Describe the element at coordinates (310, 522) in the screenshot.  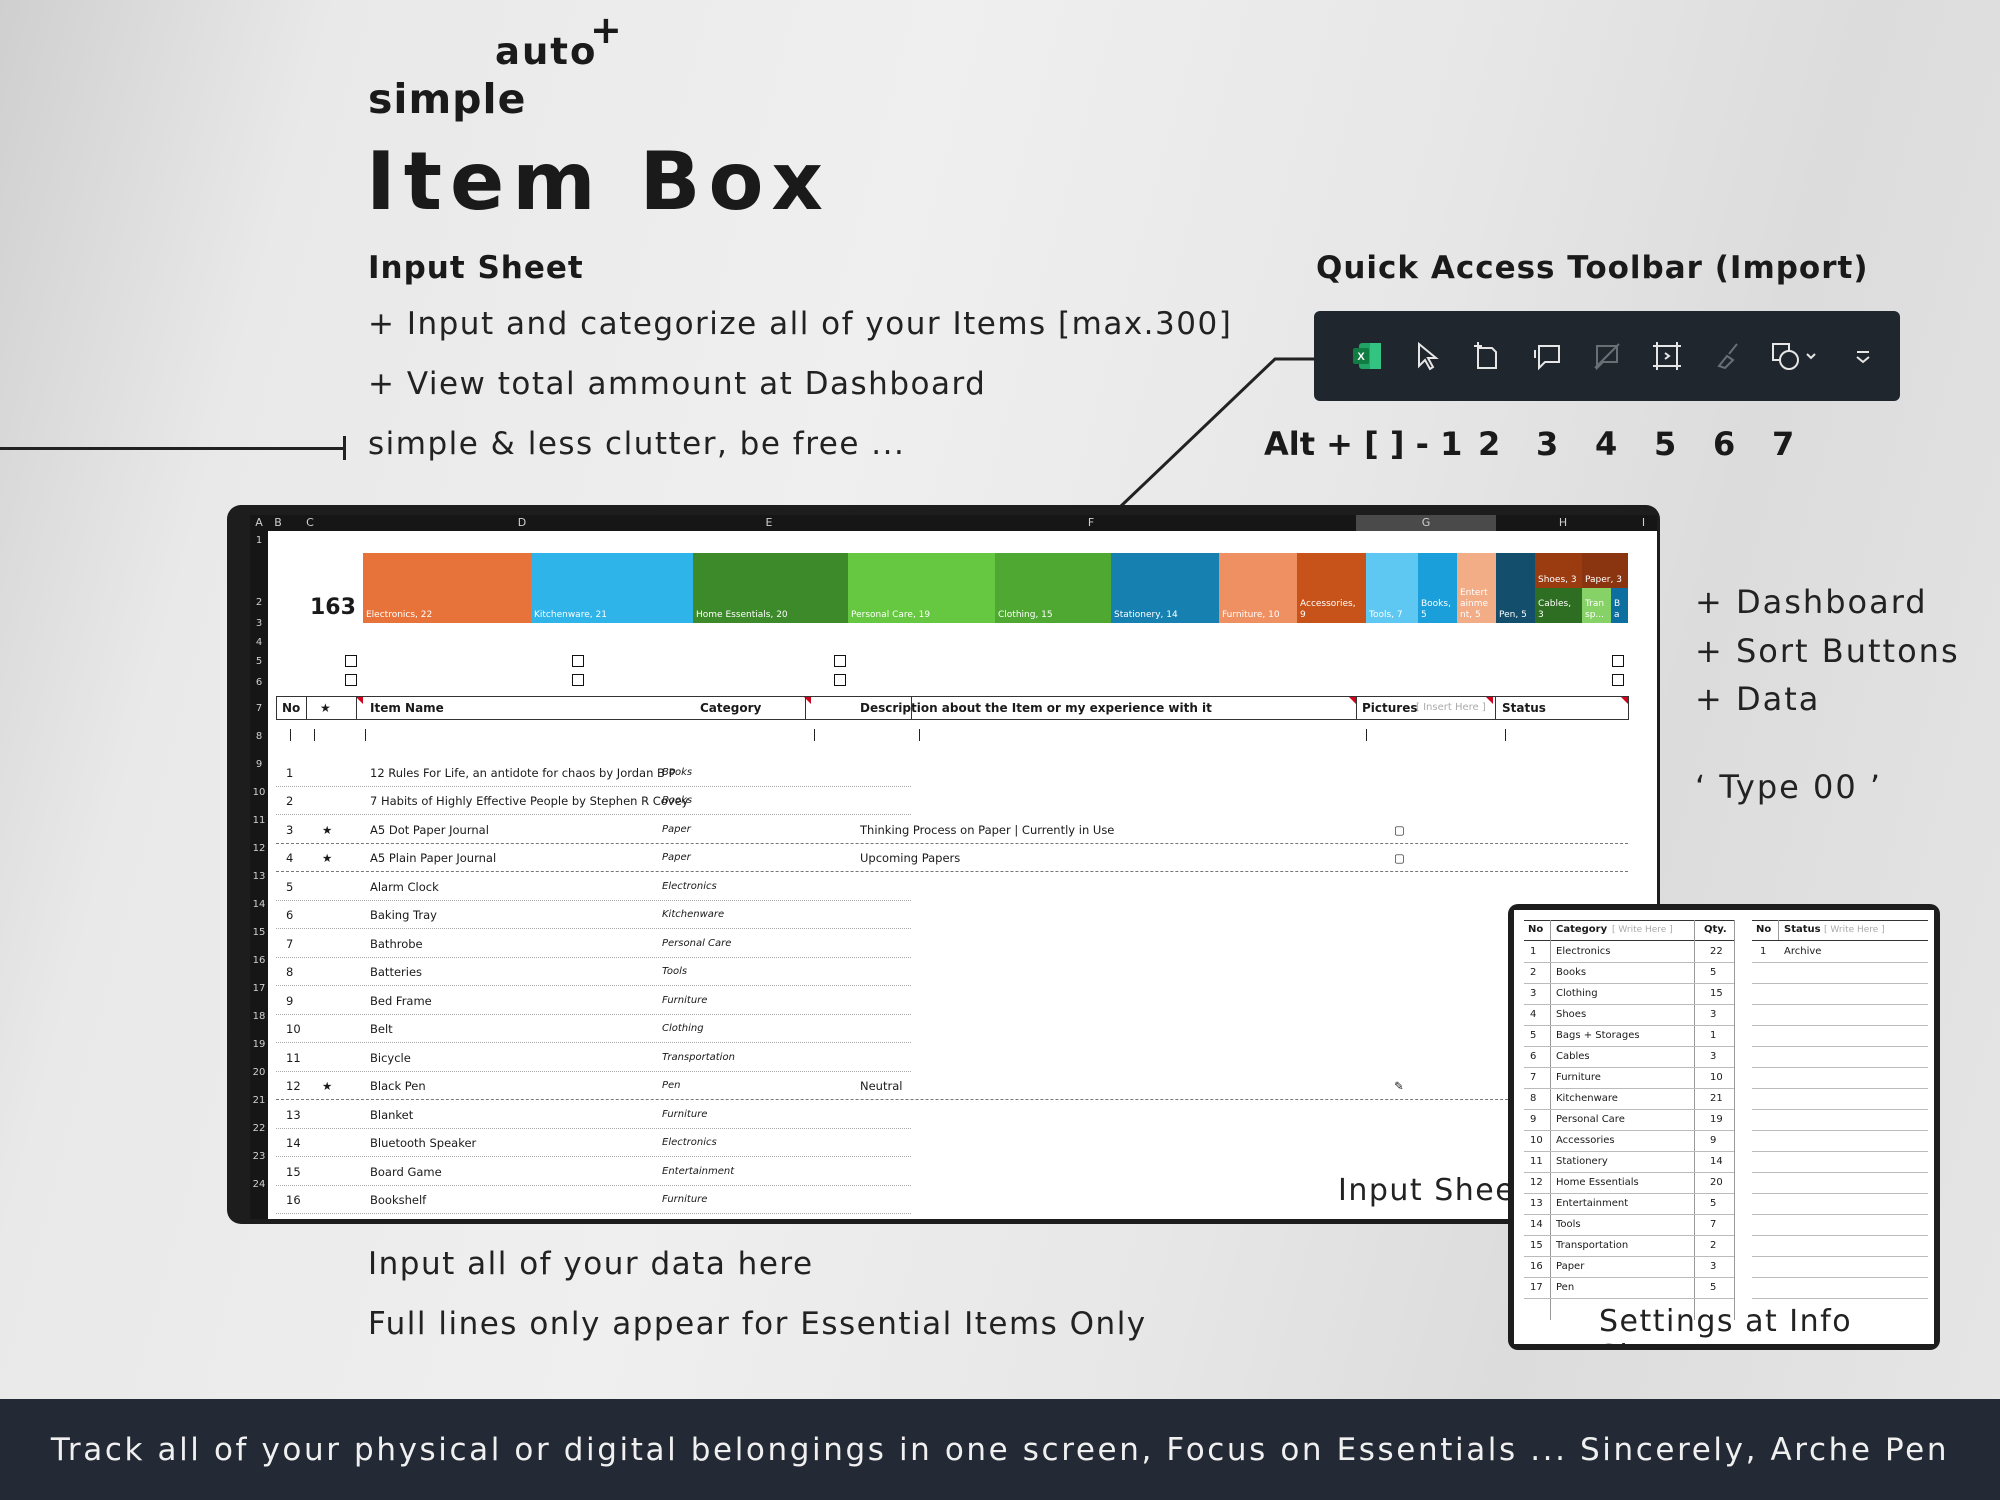
I see `column-c: C` at that location.